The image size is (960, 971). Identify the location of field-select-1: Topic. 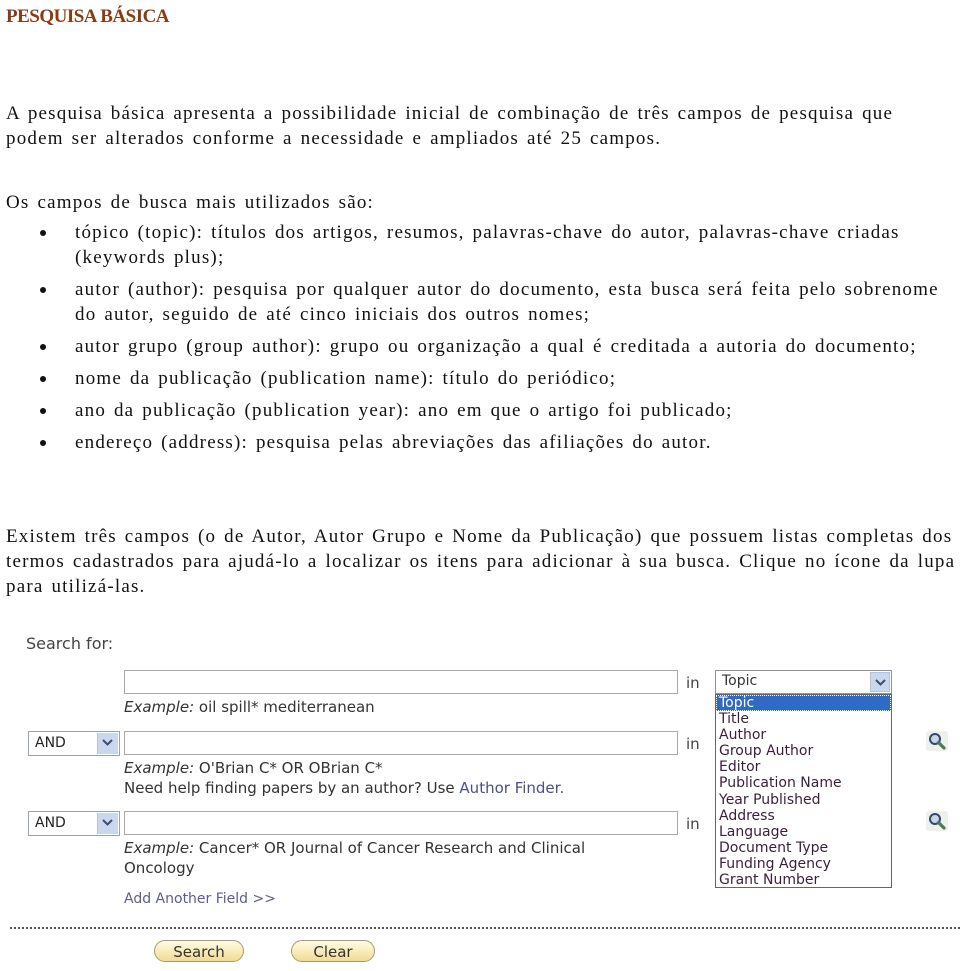
(803, 682).